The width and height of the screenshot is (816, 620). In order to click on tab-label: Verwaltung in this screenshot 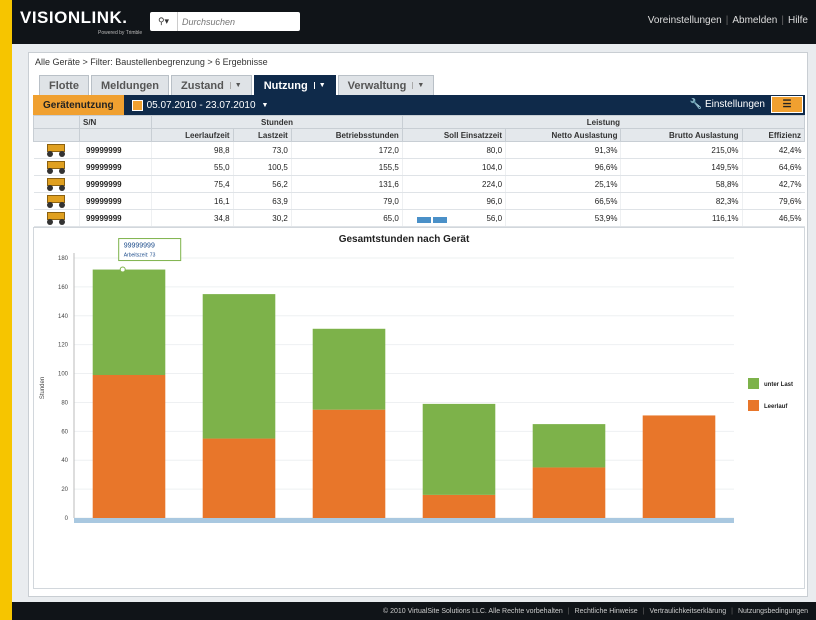, I will do `click(377, 85)`.